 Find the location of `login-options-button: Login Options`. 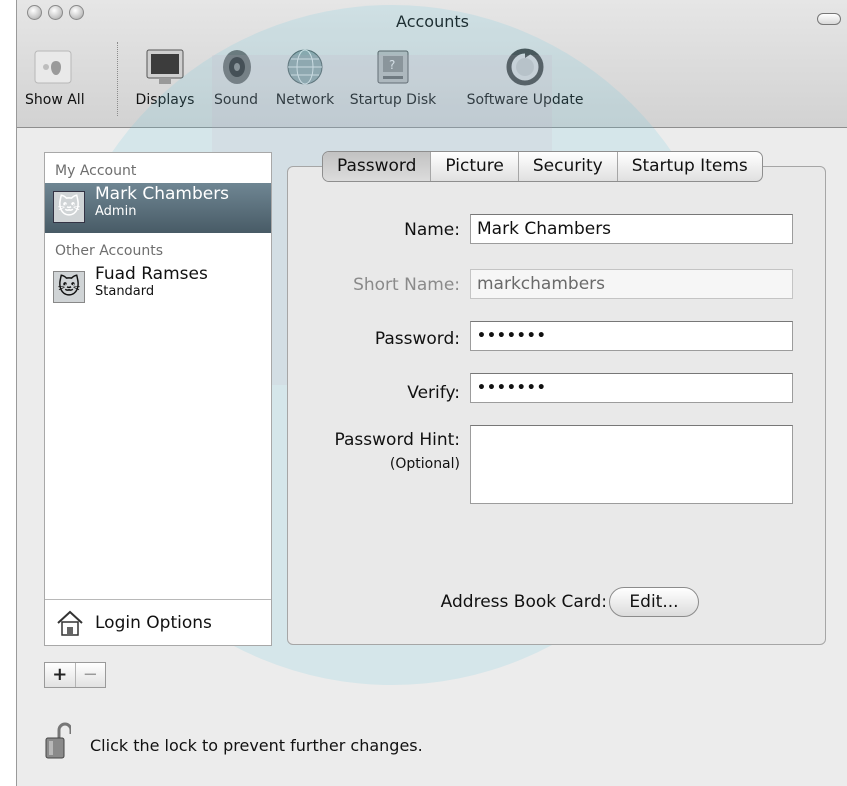

login-options-button: Login Options is located at coordinates (158, 622).